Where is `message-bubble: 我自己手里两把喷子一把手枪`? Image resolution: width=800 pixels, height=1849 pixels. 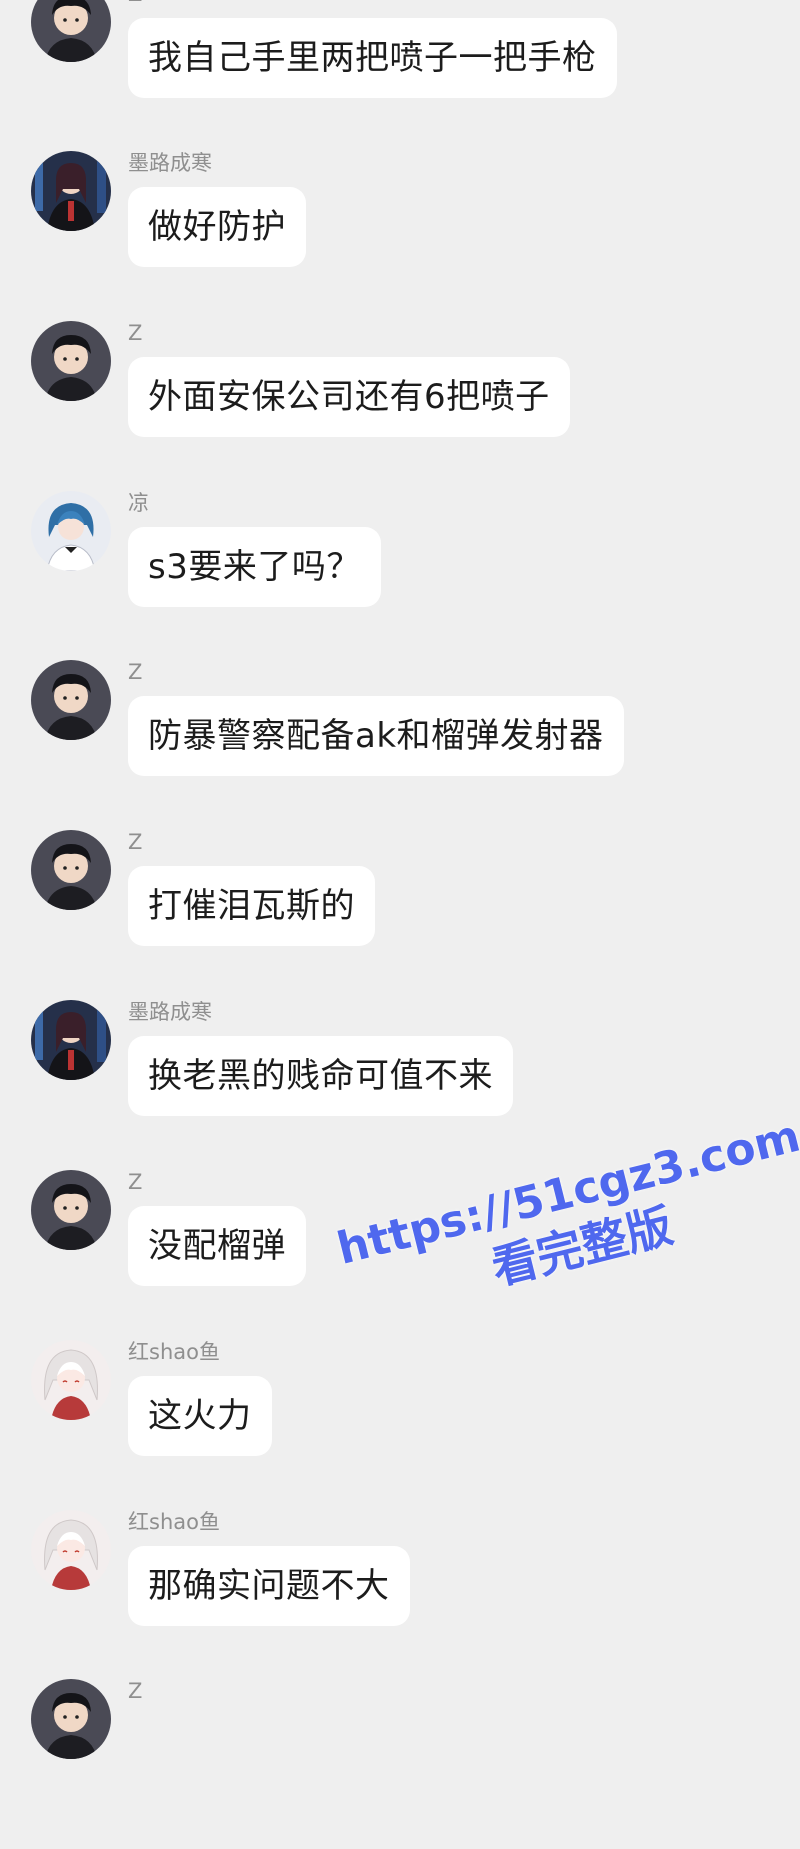
message-bubble: 我自己手里两把喷子一把手枪 is located at coordinates (372, 58).